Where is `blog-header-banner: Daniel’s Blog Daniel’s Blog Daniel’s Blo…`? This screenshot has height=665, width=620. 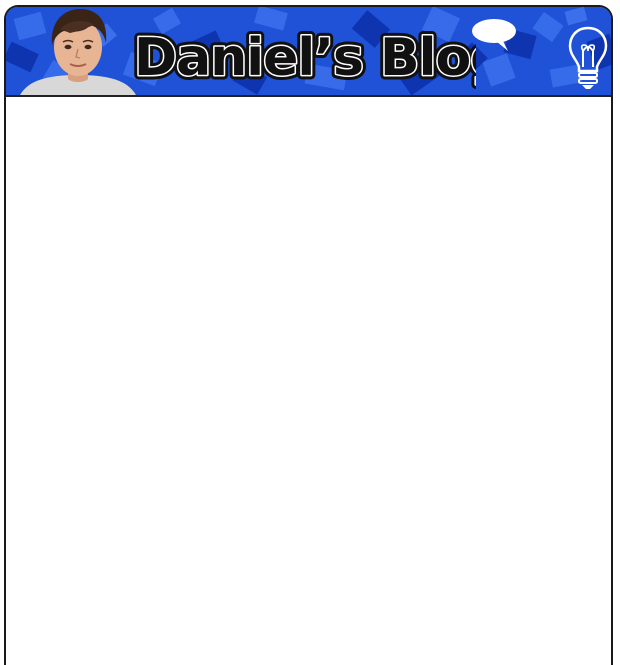 blog-header-banner: Daniel’s Blog Daniel’s Blog Daniel’s Blo… is located at coordinates (308, 52).